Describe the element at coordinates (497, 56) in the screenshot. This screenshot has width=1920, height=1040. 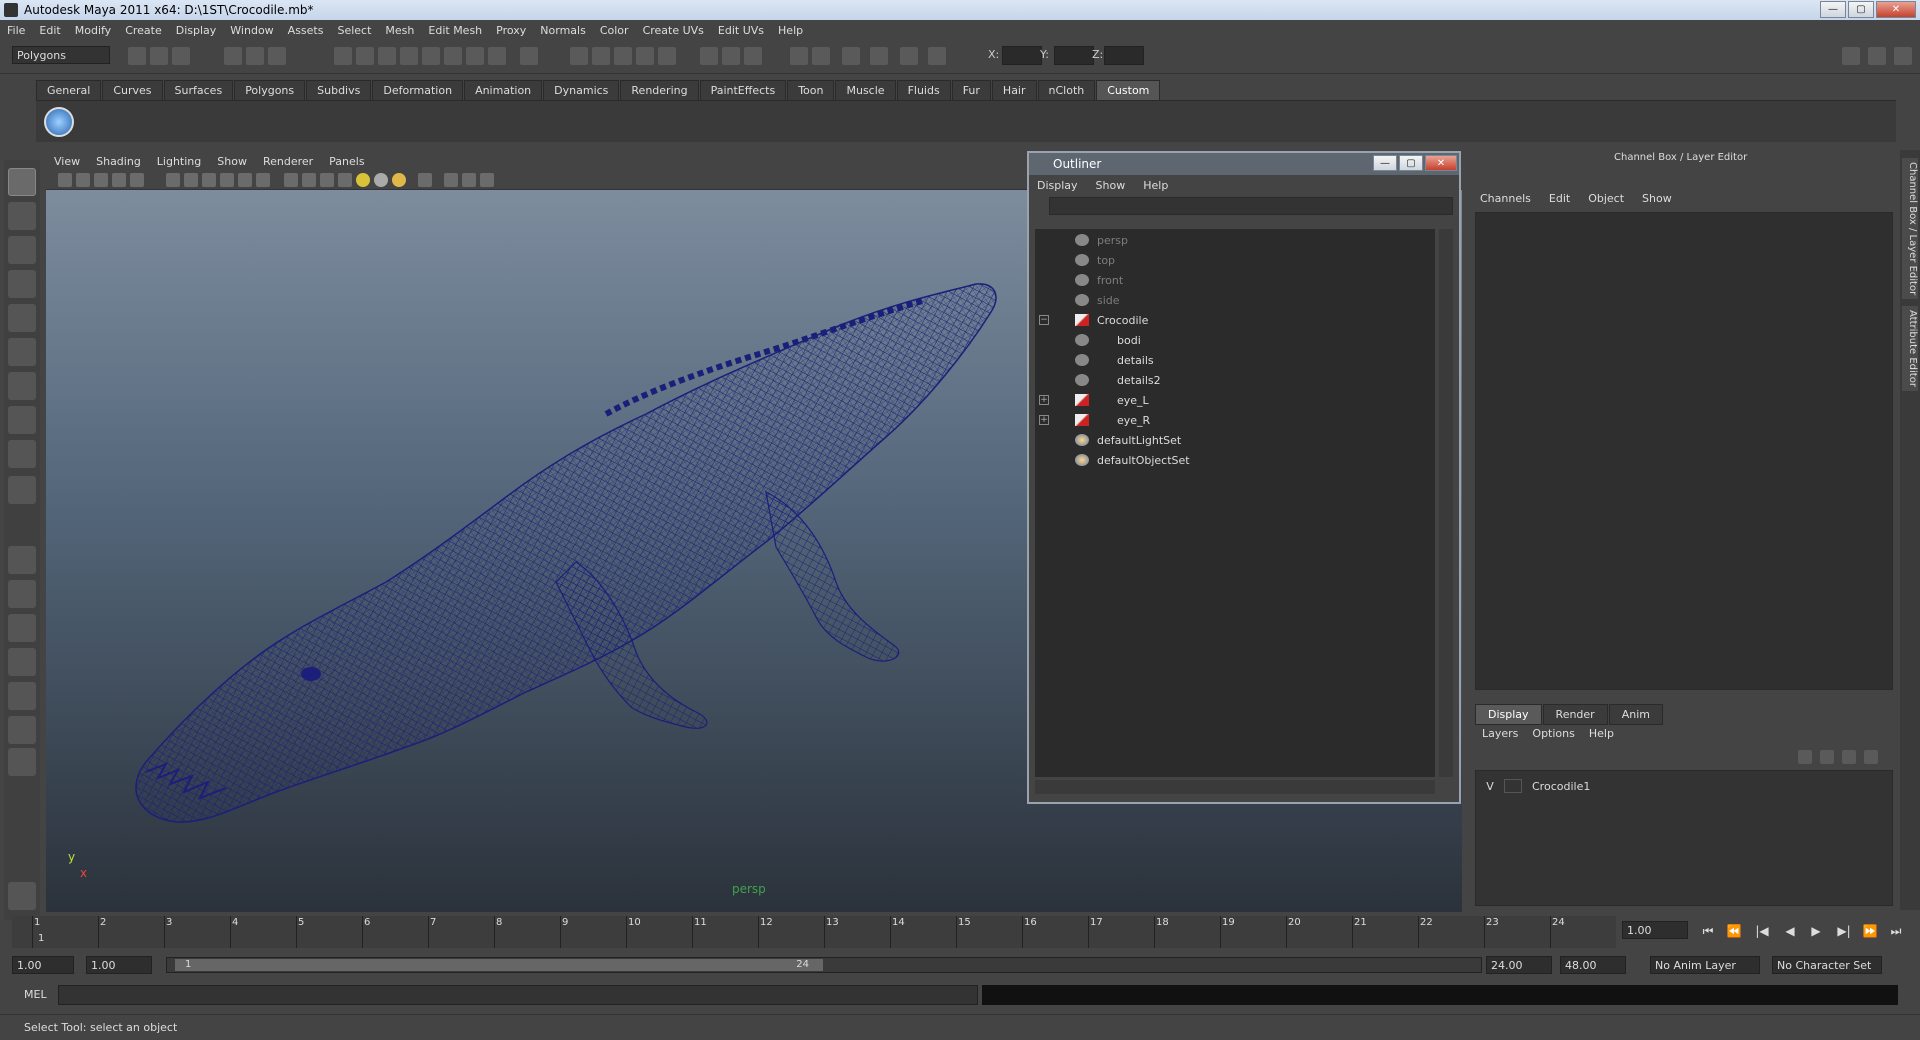
I see `construction-history-icon` at that location.